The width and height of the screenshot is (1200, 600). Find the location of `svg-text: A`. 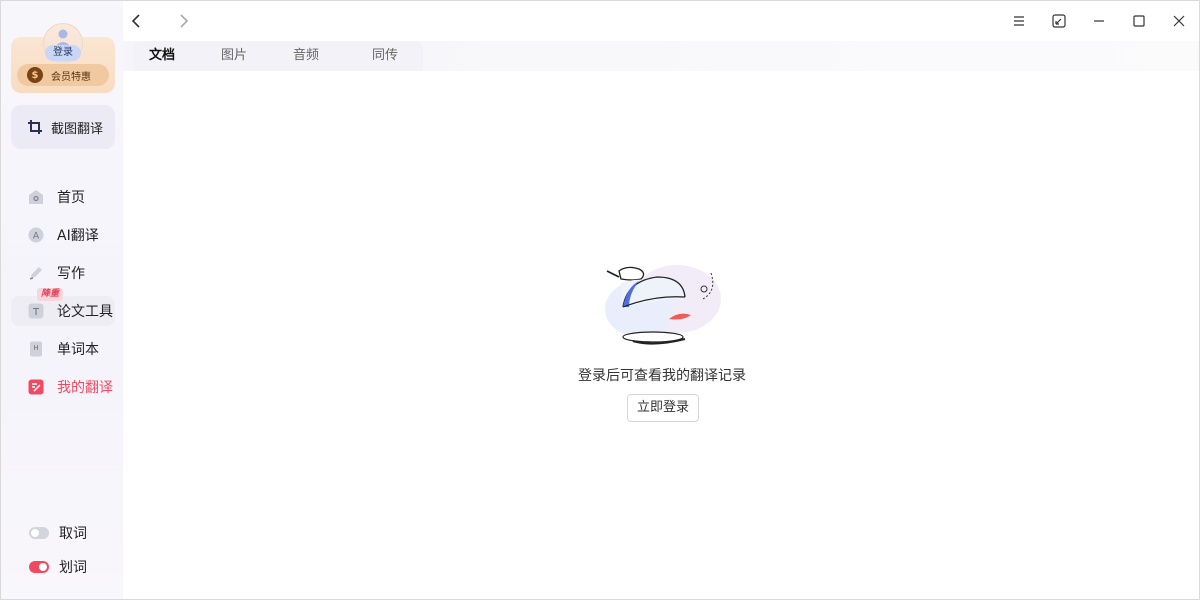

svg-text: A is located at coordinates (36, 237).